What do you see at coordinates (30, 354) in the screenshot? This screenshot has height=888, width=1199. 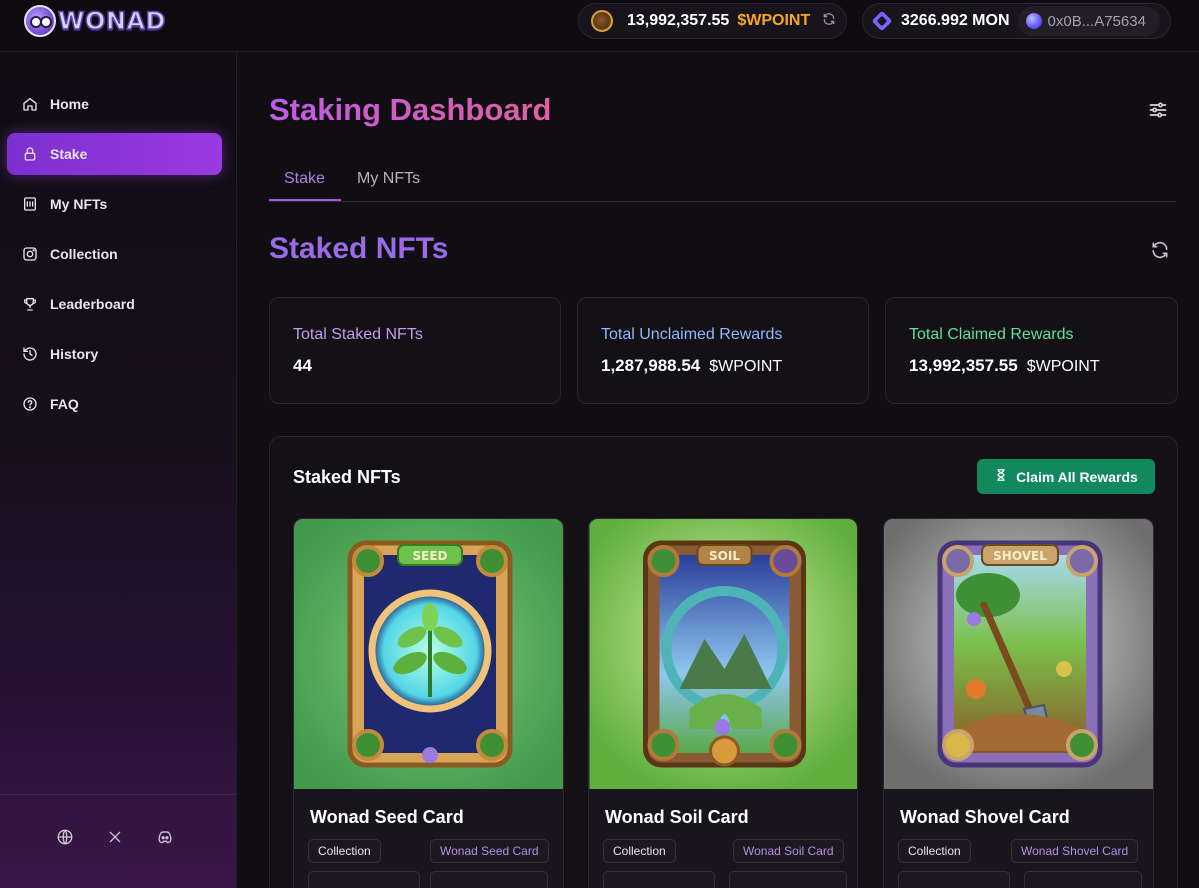 I see `history-icon` at bounding box center [30, 354].